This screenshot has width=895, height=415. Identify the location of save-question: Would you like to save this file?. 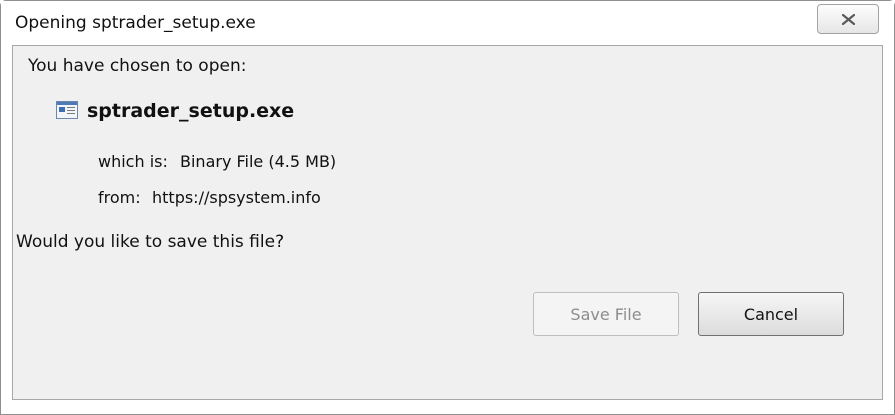
(150, 242).